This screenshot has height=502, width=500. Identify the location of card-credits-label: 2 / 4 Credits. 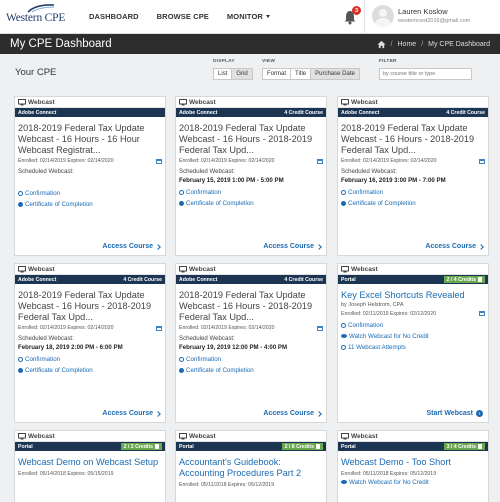
(461, 279).